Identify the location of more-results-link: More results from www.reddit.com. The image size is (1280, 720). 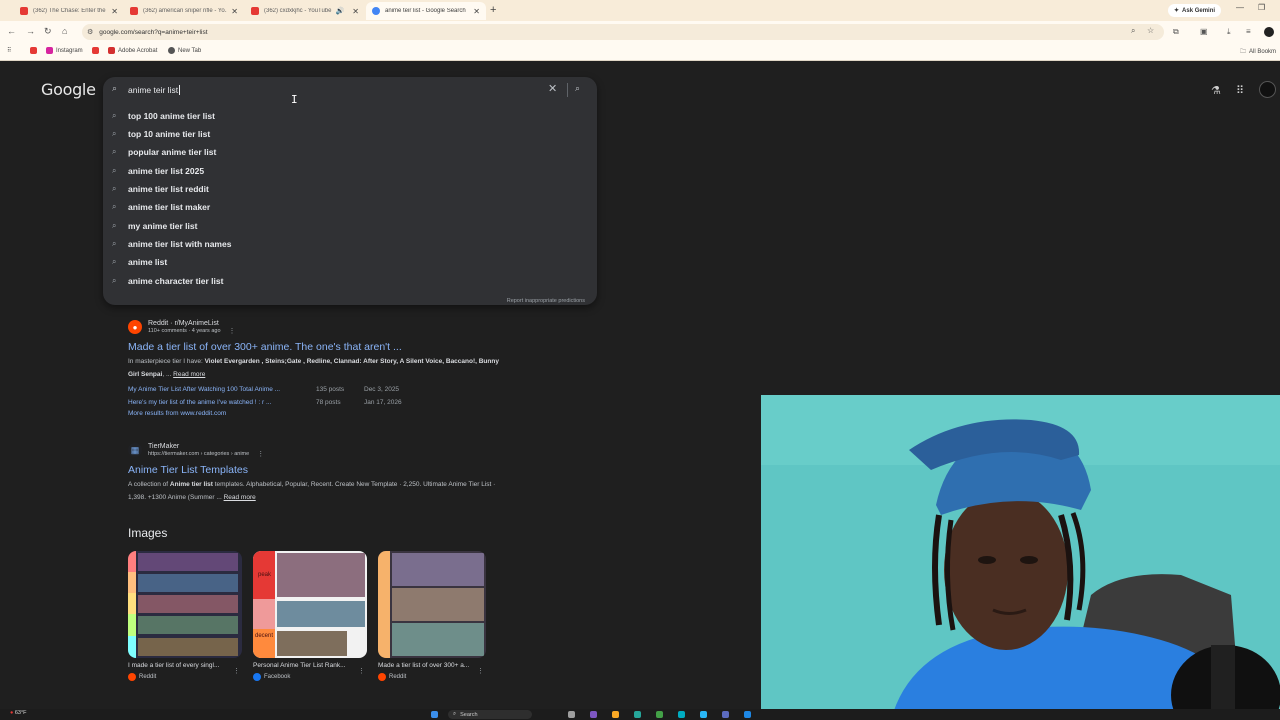
(318, 413).